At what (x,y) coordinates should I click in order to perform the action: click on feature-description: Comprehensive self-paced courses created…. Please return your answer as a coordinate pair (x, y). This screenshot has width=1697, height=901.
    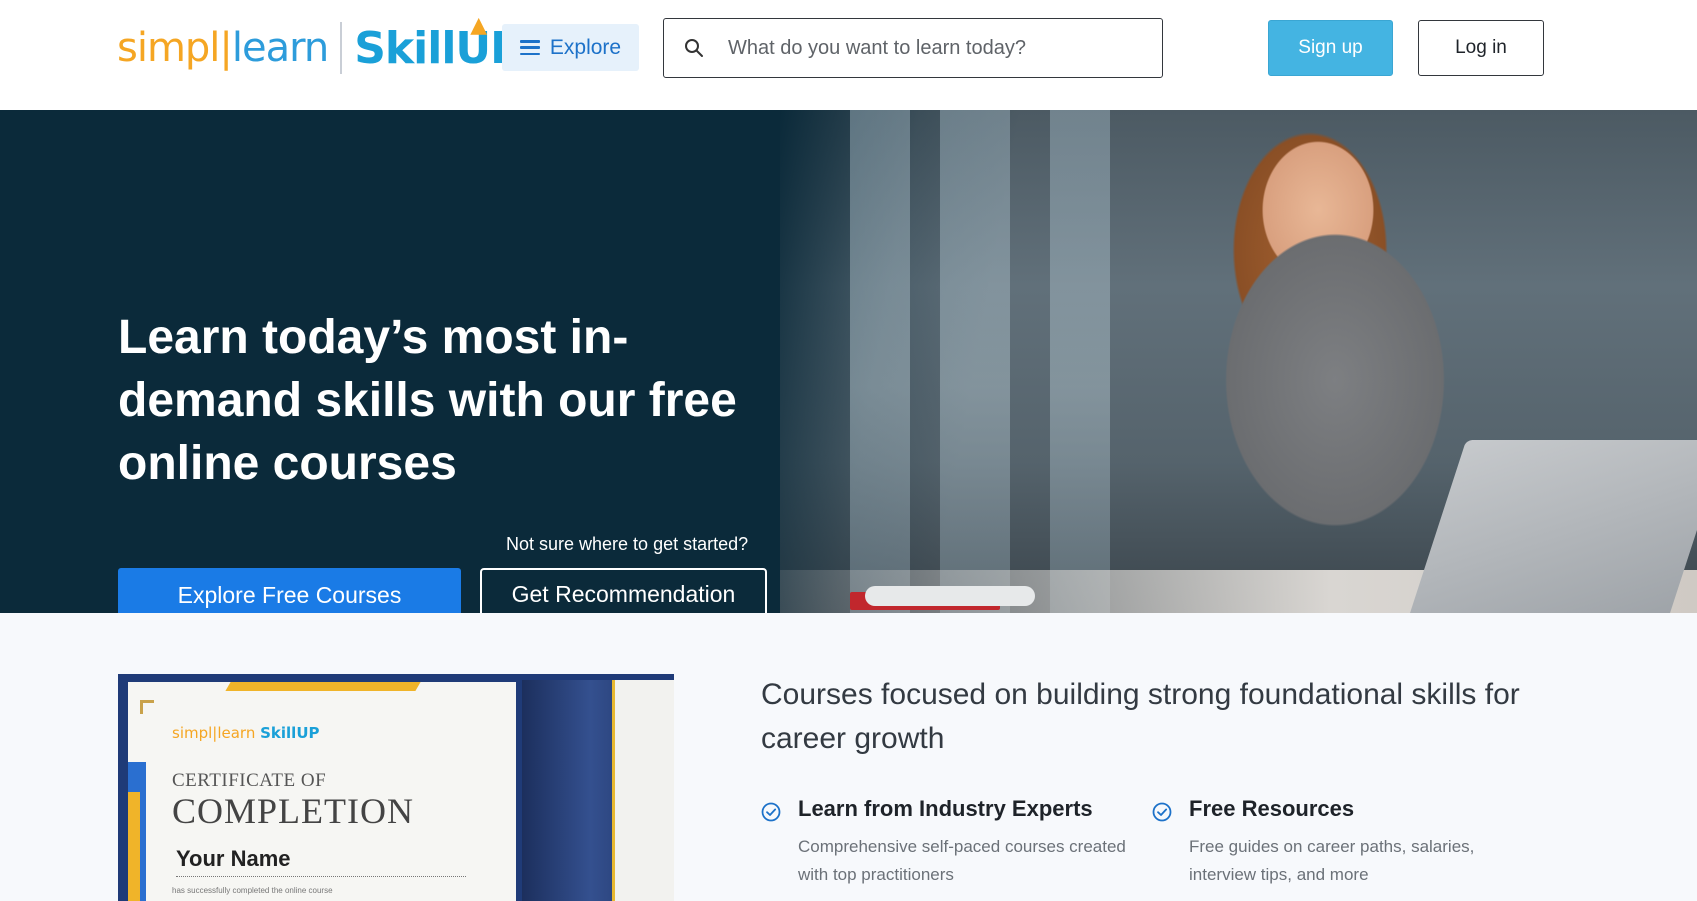
    Looking at the image, I should click on (962, 860).